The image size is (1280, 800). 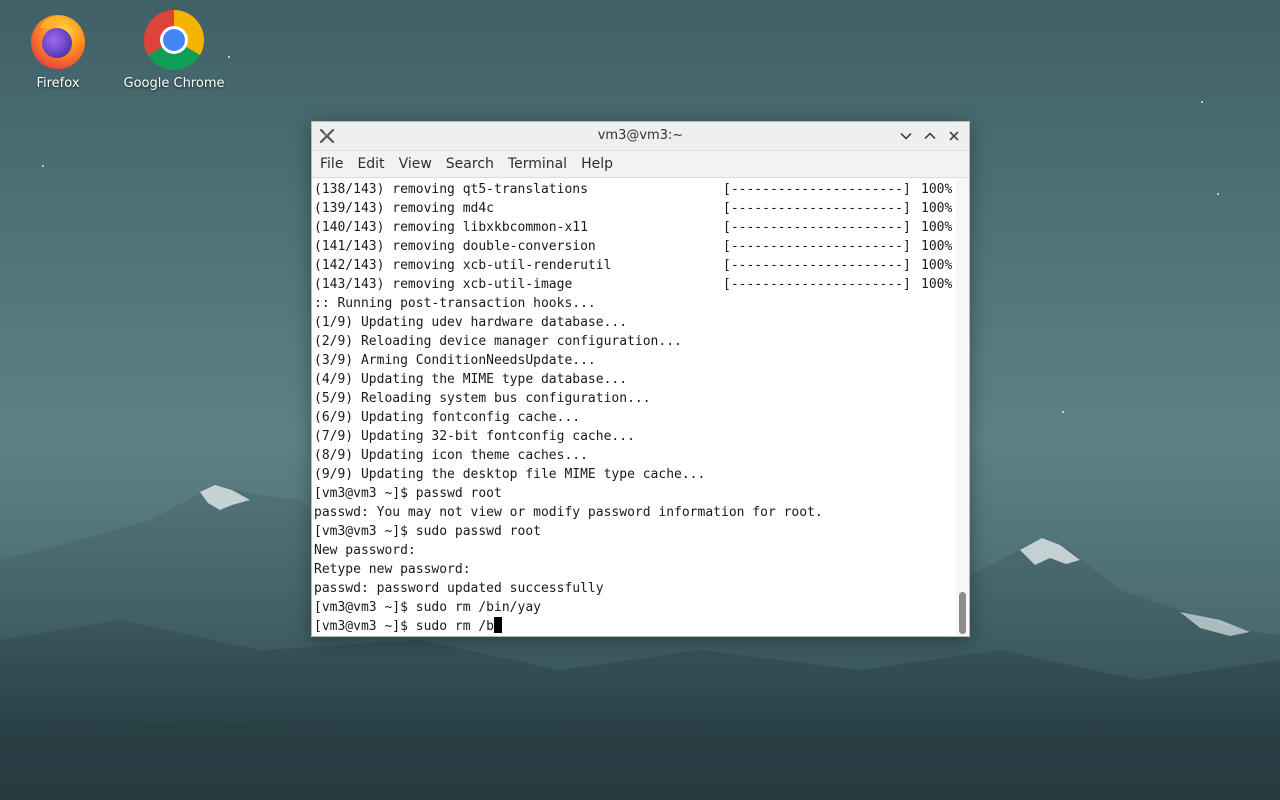 What do you see at coordinates (408, 493) in the screenshot?
I see `terminal-line: [vm3@vm3 ~]$ passwd root` at bounding box center [408, 493].